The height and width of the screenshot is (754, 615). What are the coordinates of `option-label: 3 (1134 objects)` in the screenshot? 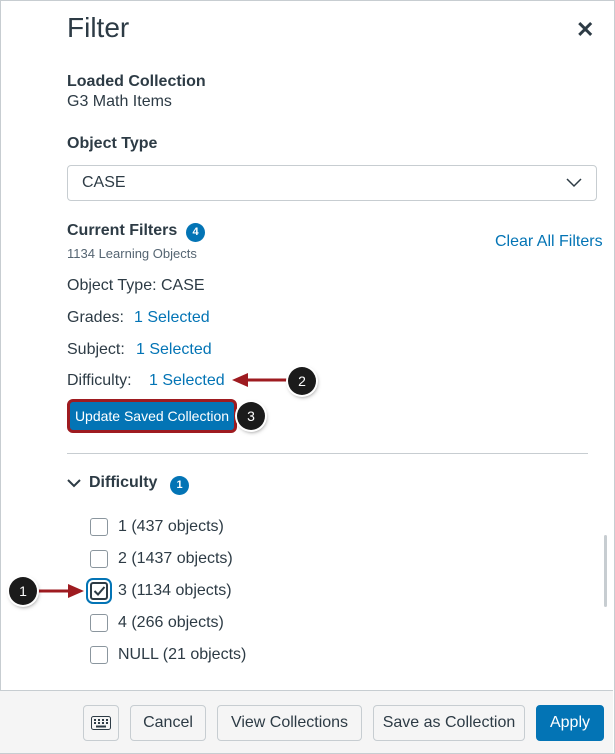 It's located at (175, 590).